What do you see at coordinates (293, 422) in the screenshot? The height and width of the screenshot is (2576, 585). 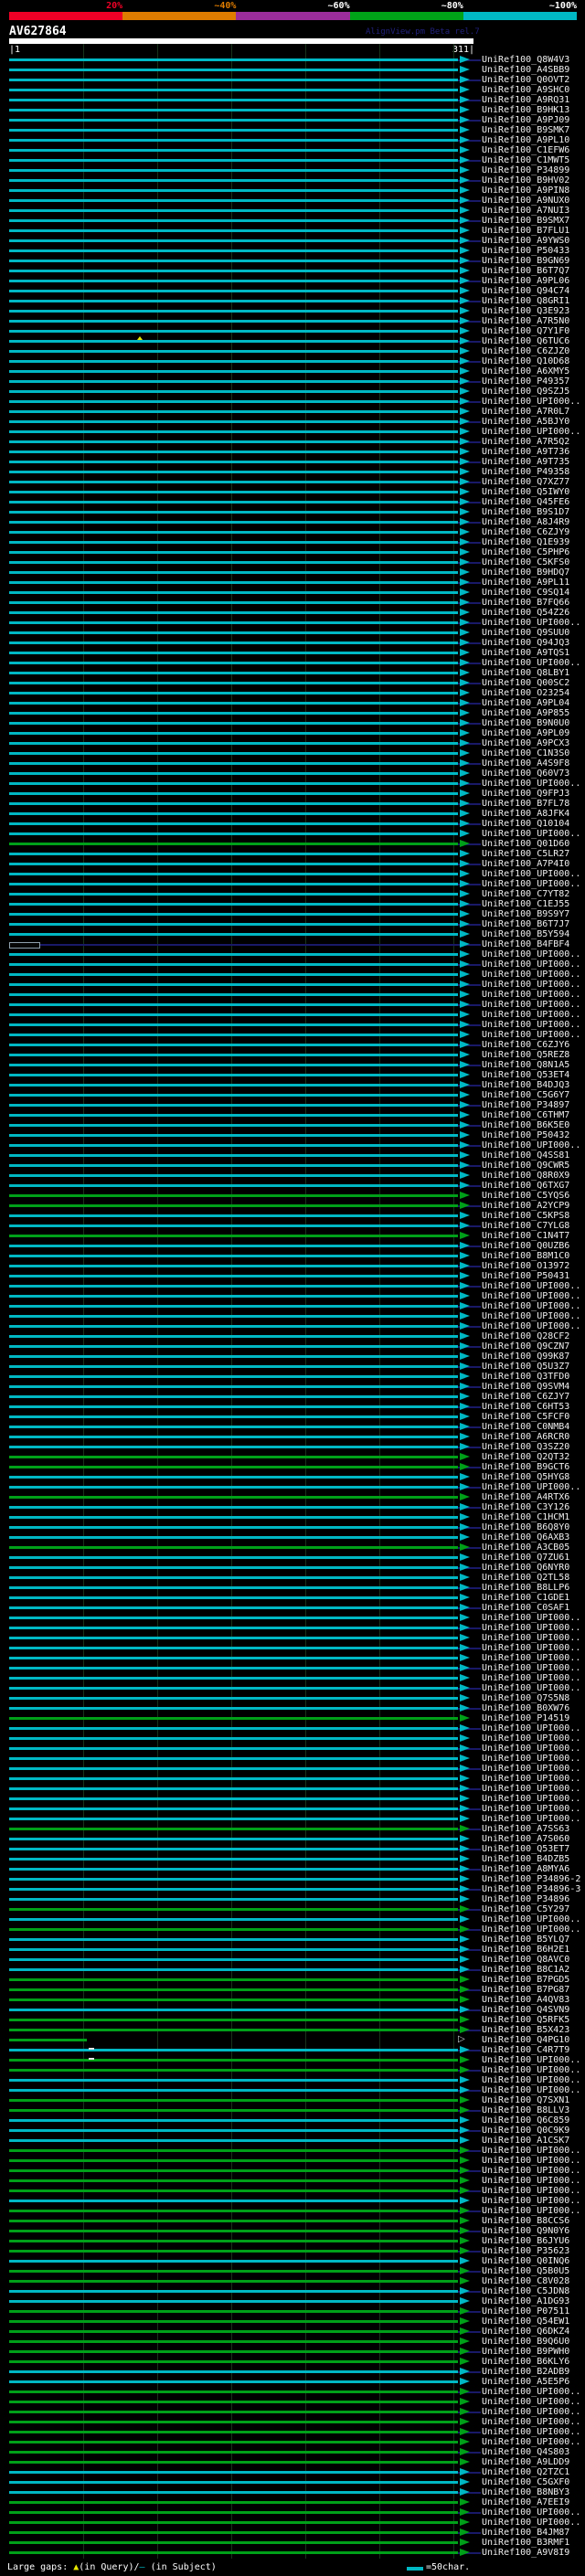 I see `alignment-row: UniRef100_A5BJY0` at bounding box center [293, 422].